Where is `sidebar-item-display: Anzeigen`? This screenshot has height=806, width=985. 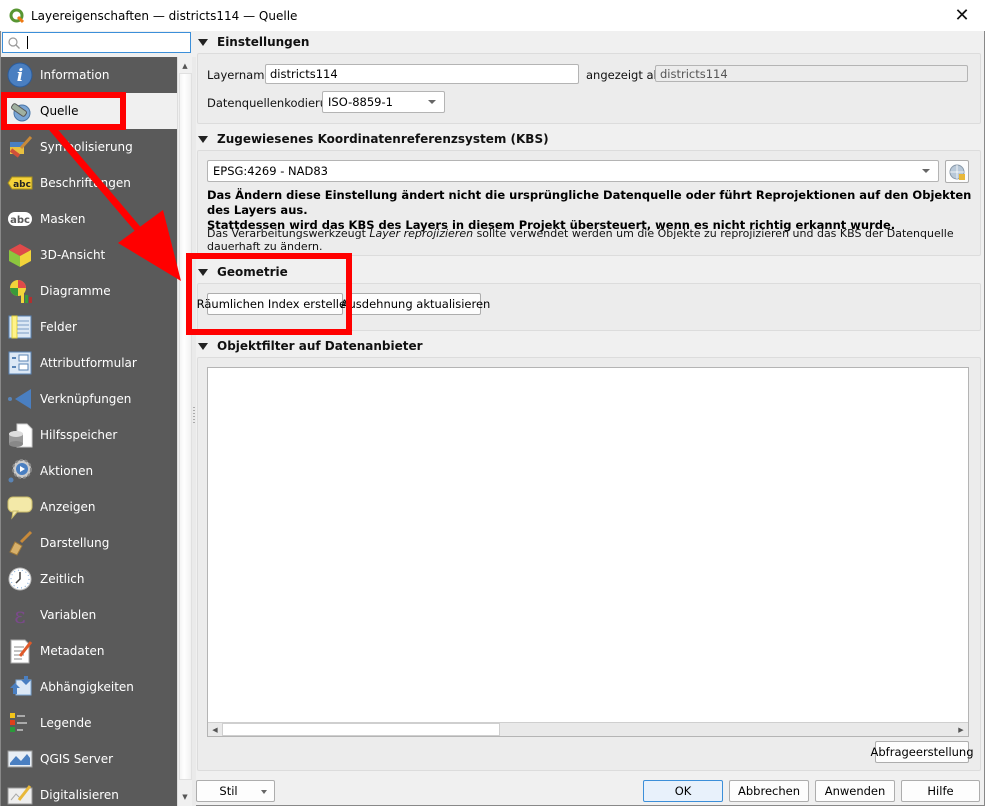 sidebar-item-display: Anzeigen is located at coordinates (89, 507).